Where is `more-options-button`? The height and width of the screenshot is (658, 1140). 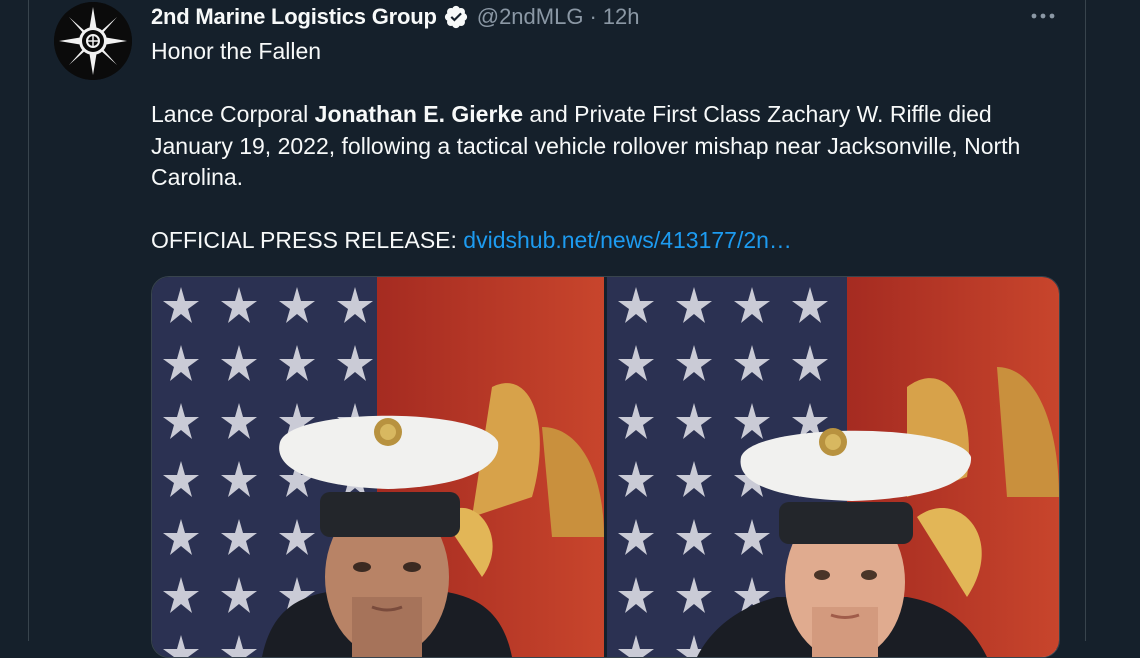 more-options-button is located at coordinates (1043, 16).